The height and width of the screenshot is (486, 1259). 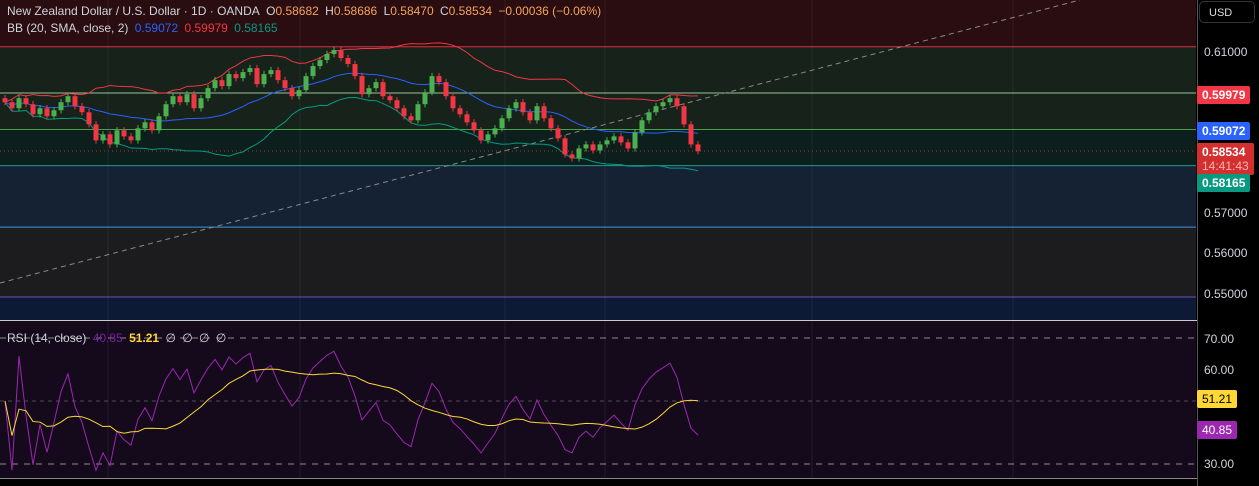 What do you see at coordinates (629, 478) in the screenshot?
I see `bottom-border` at bounding box center [629, 478].